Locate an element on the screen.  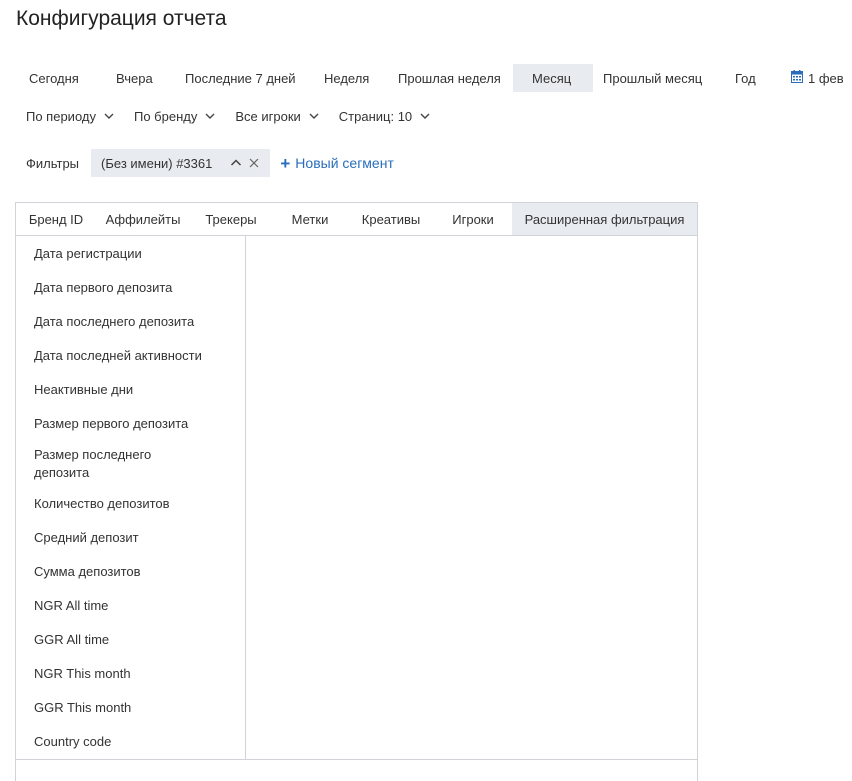
list-item: Дата первого депозита is located at coordinates (129, 288).